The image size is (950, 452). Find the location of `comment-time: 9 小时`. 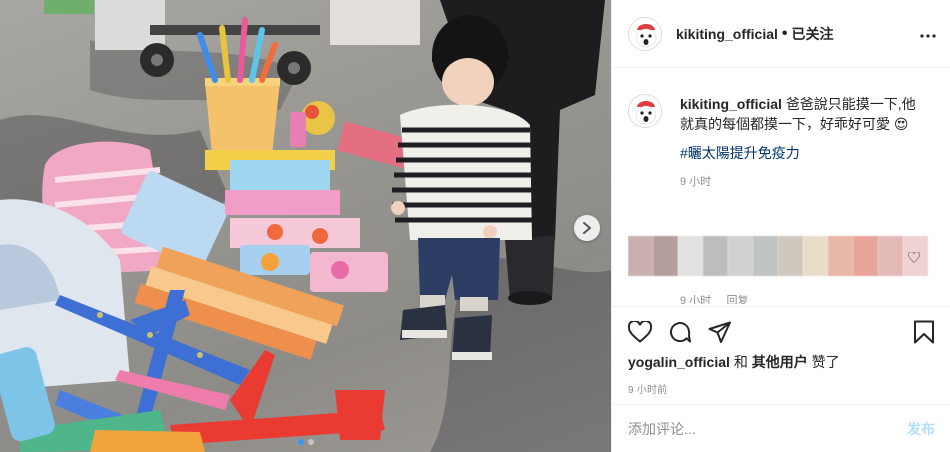

comment-time: 9 小时 is located at coordinates (696, 299).